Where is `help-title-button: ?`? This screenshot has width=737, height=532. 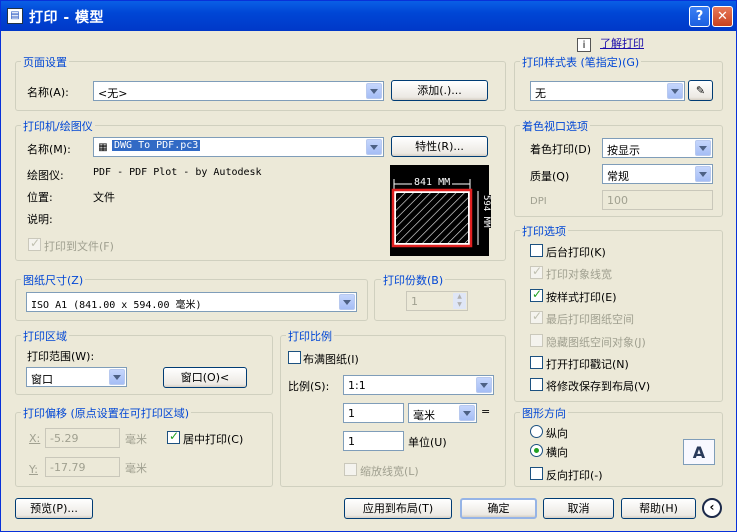 help-title-button: ? is located at coordinates (699, 16).